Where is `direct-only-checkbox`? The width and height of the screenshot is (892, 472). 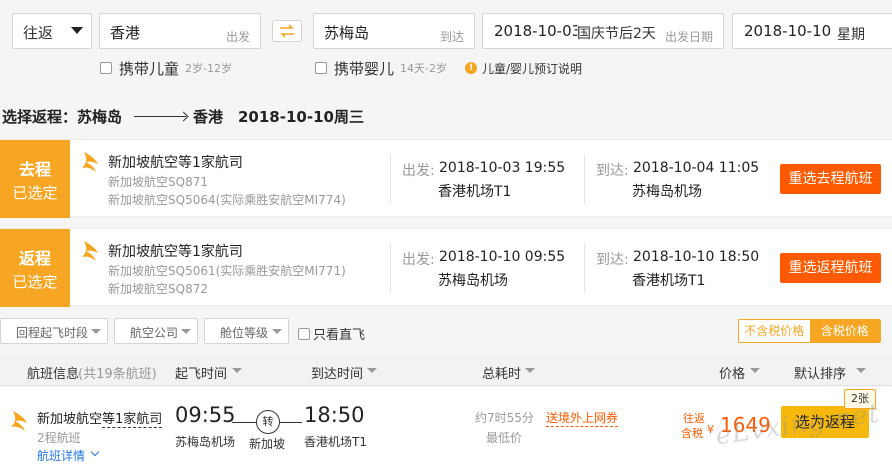
direct-only-checkbox is located at coordinates (304, 333).